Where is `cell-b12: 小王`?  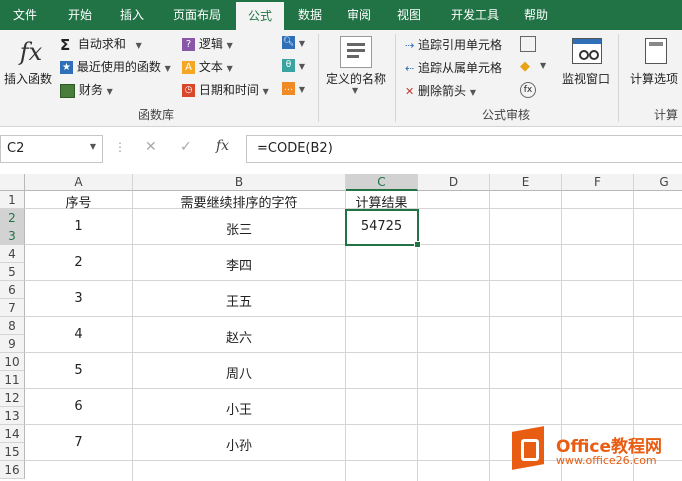
cell-b12: 小王 is located at coordinates (239, 408).